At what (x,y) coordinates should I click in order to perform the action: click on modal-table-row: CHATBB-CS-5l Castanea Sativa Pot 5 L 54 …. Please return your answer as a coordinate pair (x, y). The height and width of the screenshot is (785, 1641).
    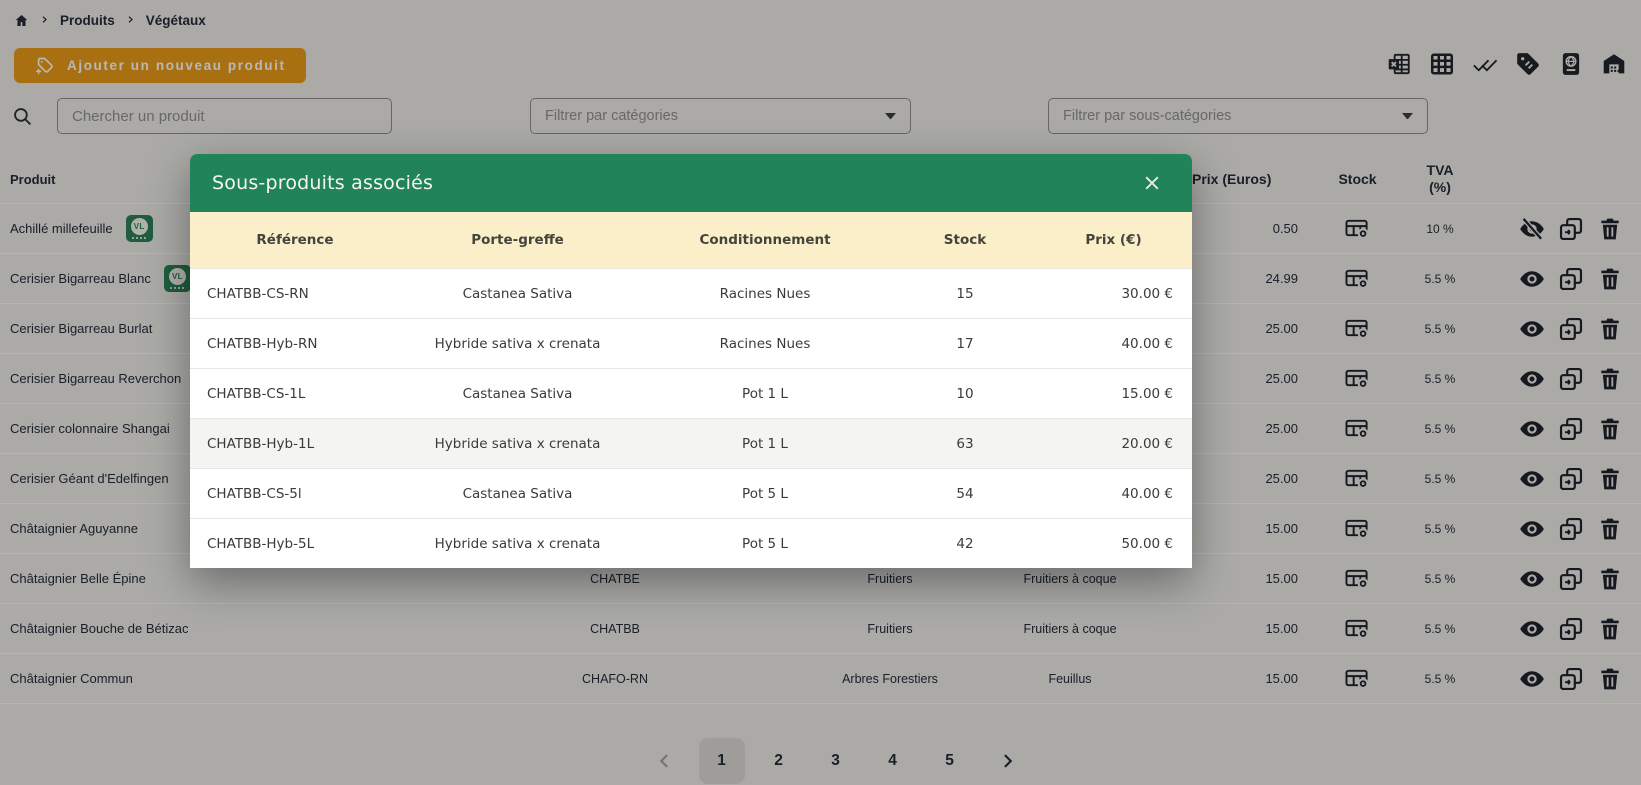
    Looking at the image, I should click on (691, 493).